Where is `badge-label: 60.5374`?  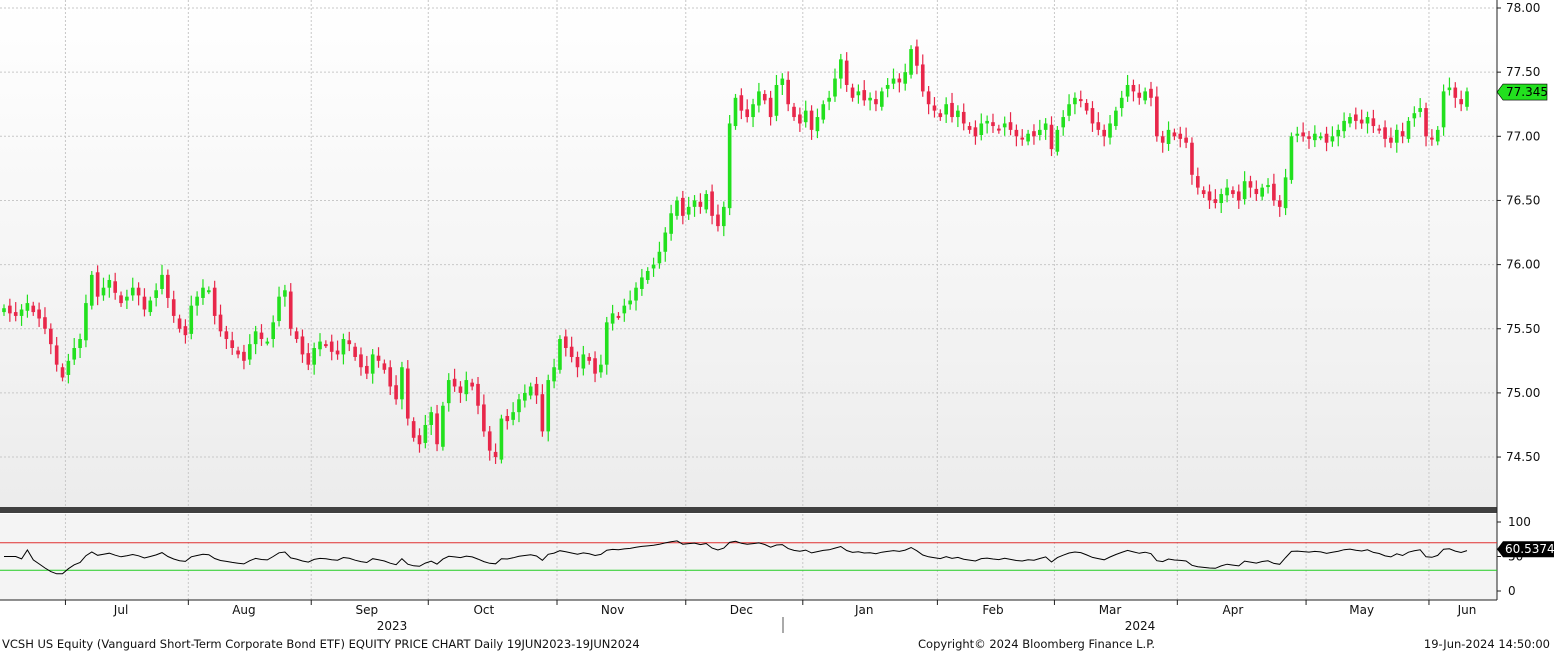
badge-label: 60.5374 is located at coordinates (1529, 549).